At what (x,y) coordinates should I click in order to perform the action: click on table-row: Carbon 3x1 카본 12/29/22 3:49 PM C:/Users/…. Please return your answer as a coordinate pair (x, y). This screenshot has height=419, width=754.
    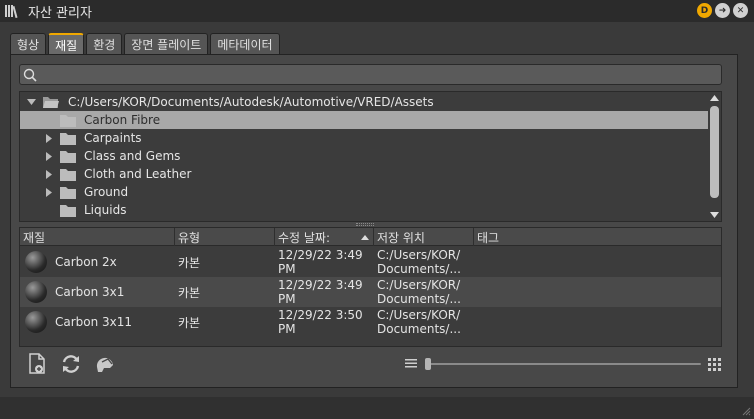
    Looking at the image, I should click on (370, 292).